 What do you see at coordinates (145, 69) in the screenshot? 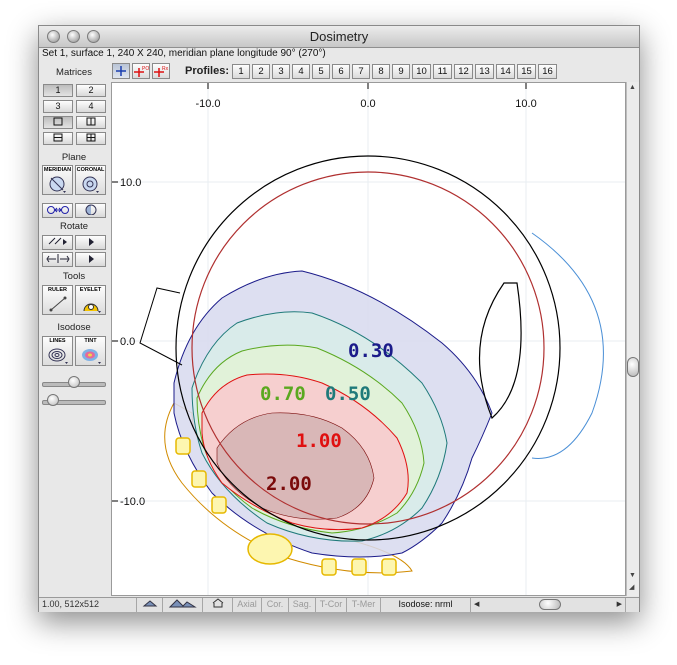
I see `svg-text: POI` at bounding box center [145, 69].